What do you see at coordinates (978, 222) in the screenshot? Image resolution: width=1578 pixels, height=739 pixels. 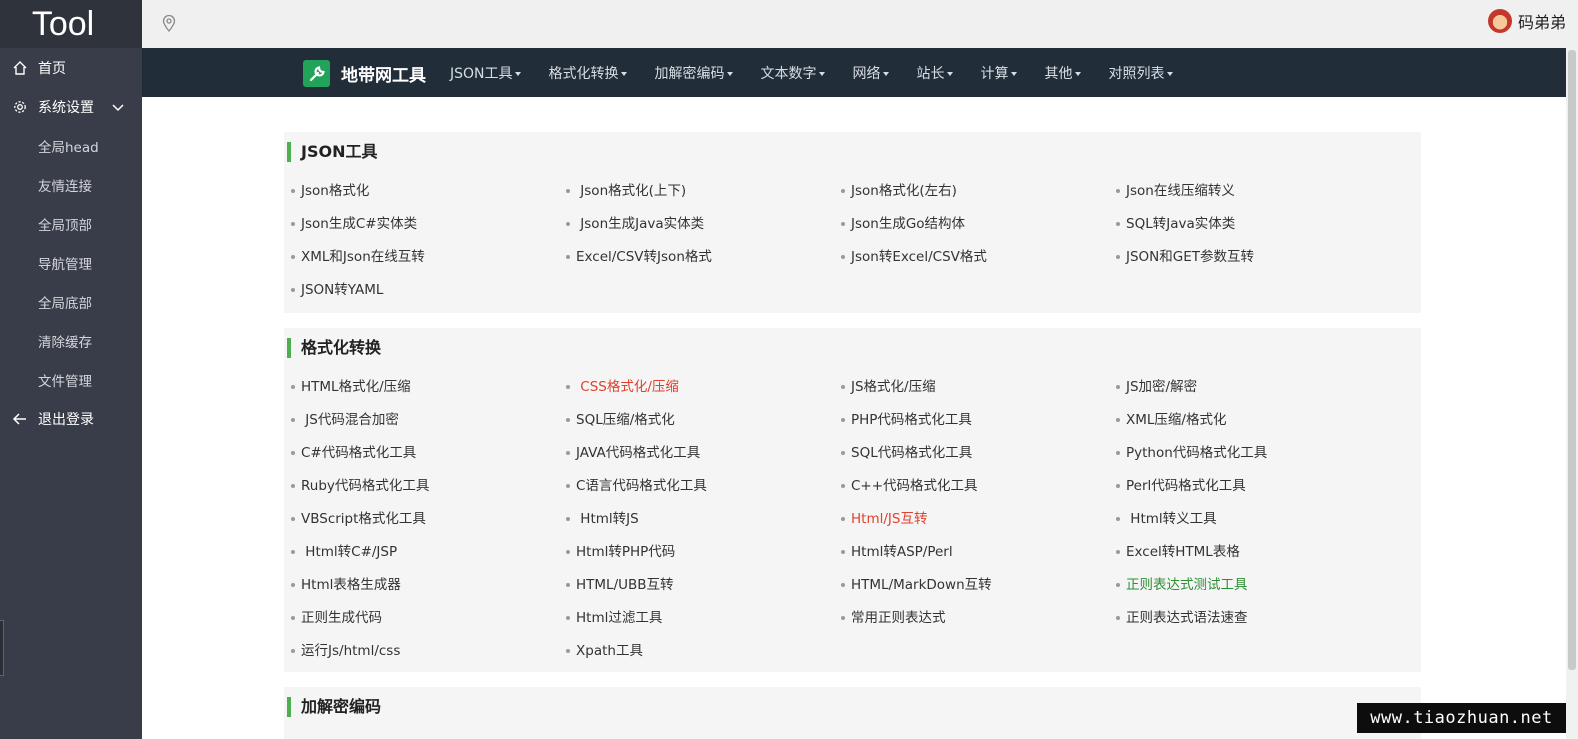 I see `tool-link: Json生成Go结构体` at bounding box center [978, 222].